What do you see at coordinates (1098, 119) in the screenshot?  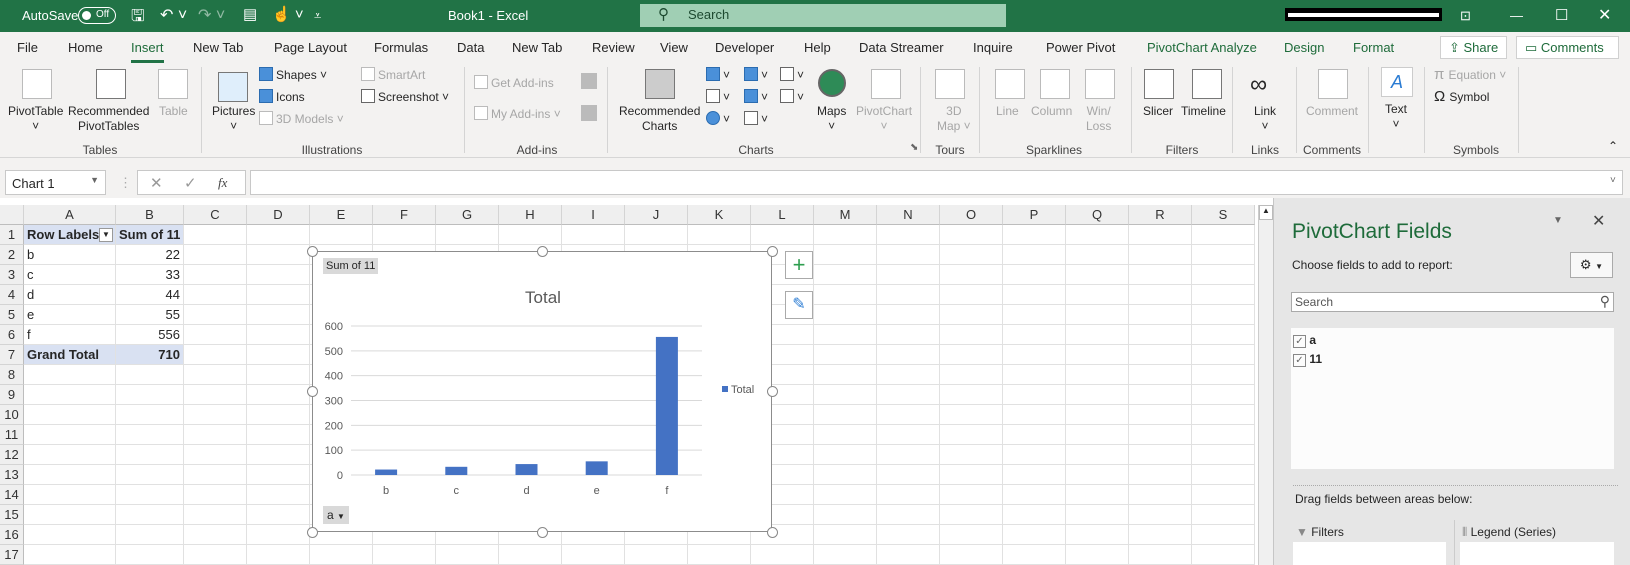 I see `sparkline-winloss-button: Win/Loss` at bounding box center [1098, 119].